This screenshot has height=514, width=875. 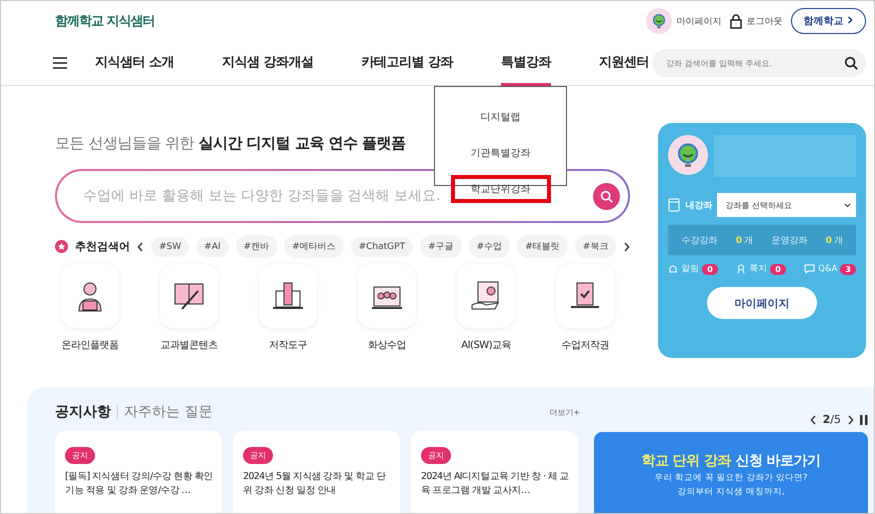 What do you see at coordinates (595, 246) in the screenshot?
I see `tag-chip: #북크` at bounding box center [595, 246].